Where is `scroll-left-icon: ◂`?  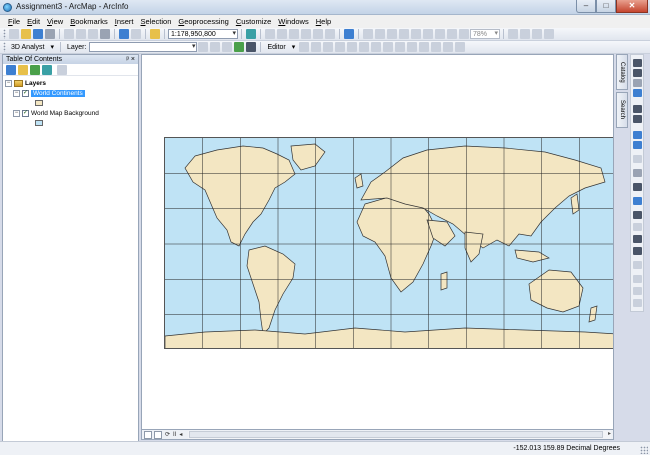
scroll-left-icon: ◂ is located at coordinates (180, 434).